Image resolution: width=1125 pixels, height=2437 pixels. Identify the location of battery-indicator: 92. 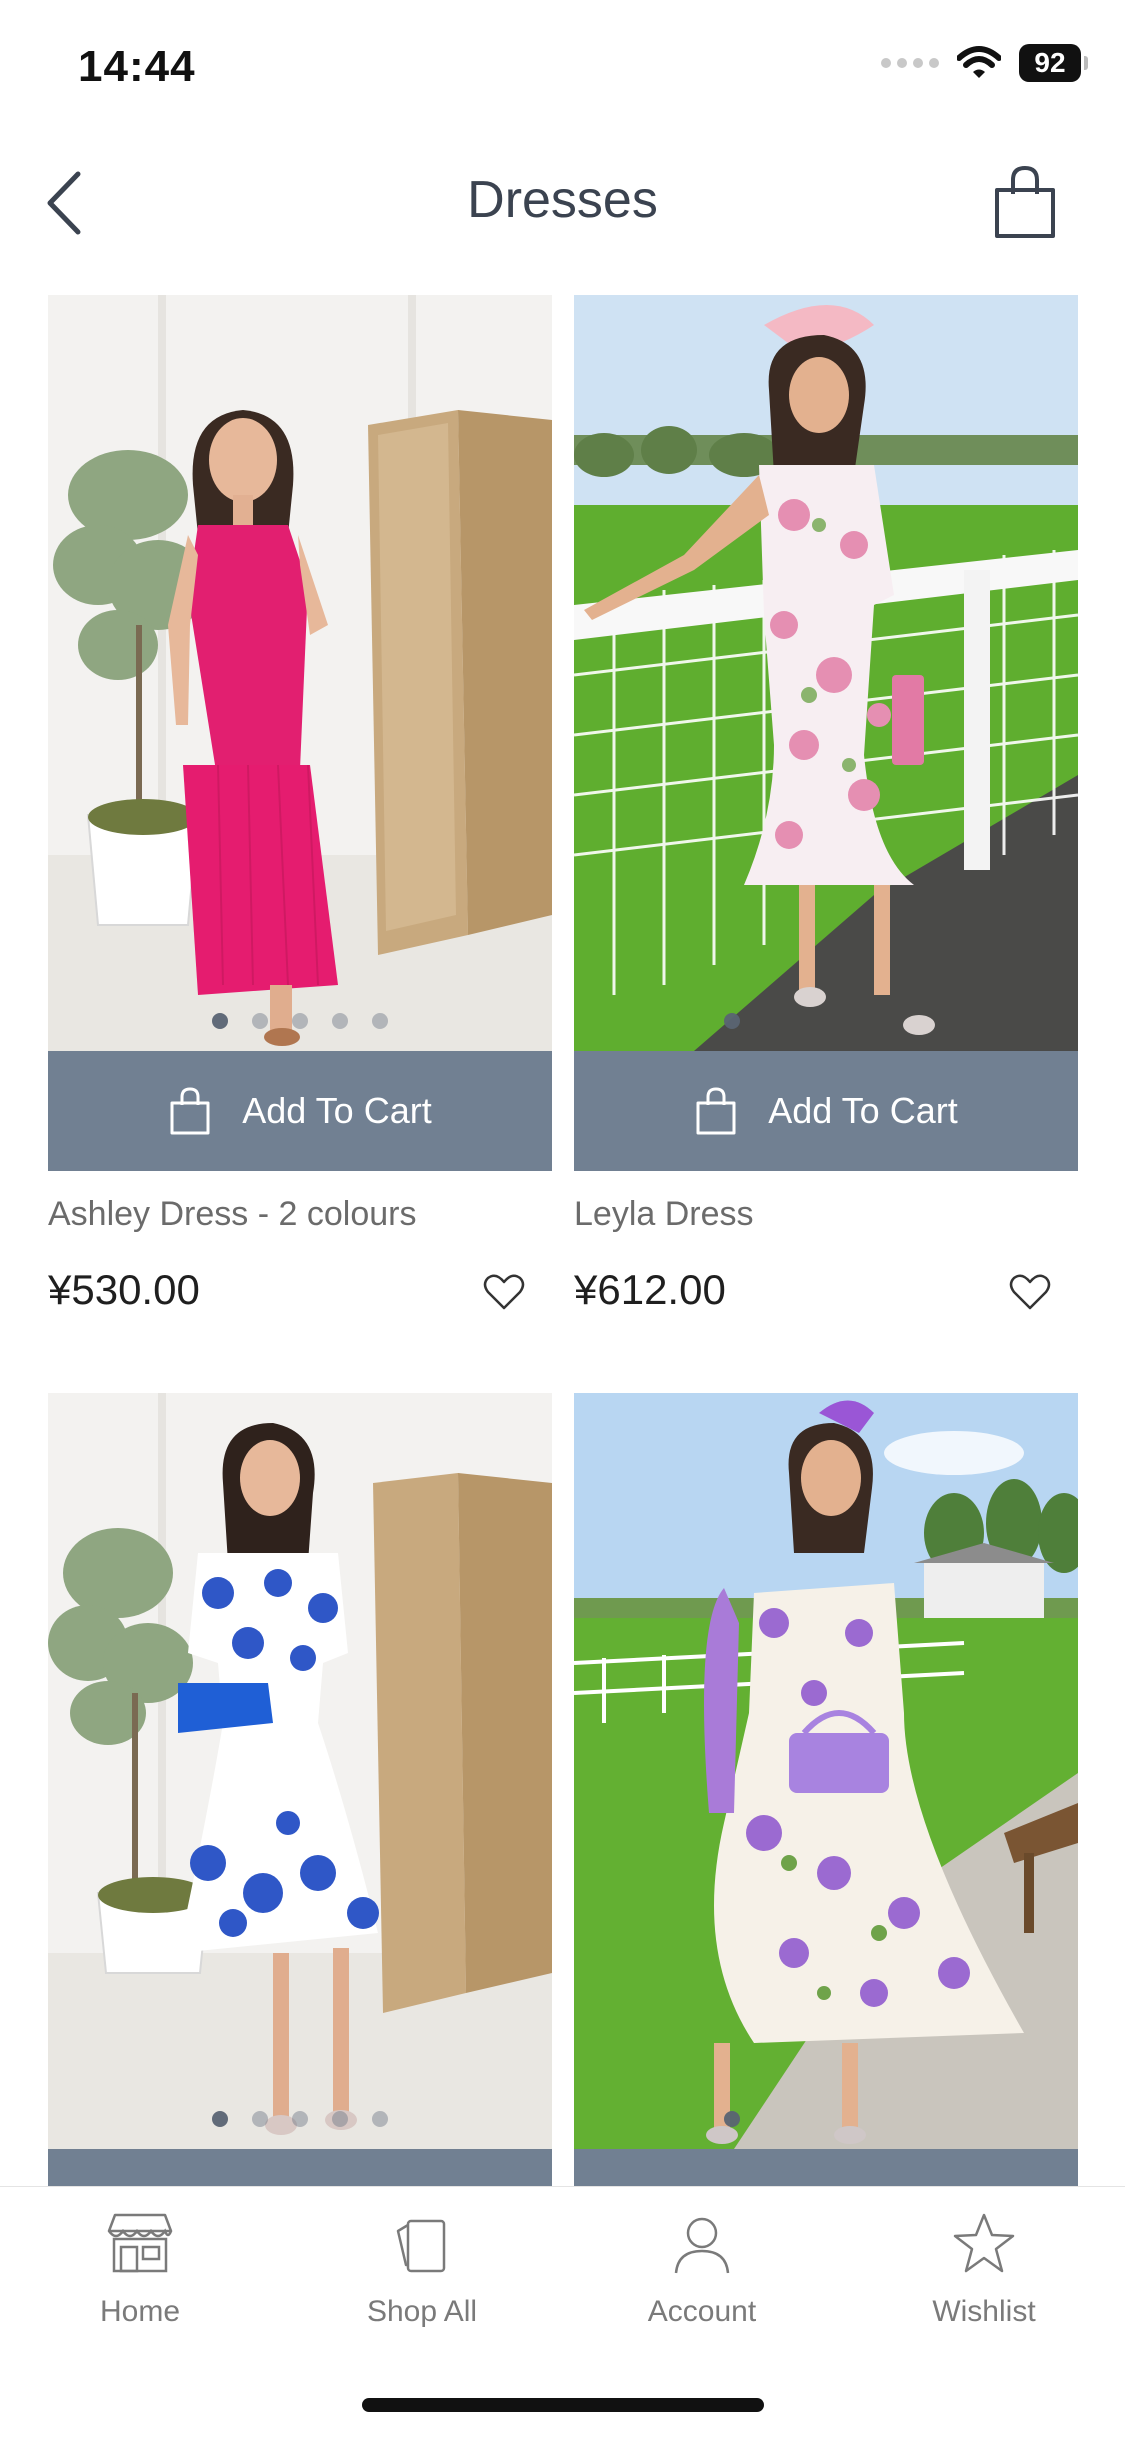
(1053, 63).